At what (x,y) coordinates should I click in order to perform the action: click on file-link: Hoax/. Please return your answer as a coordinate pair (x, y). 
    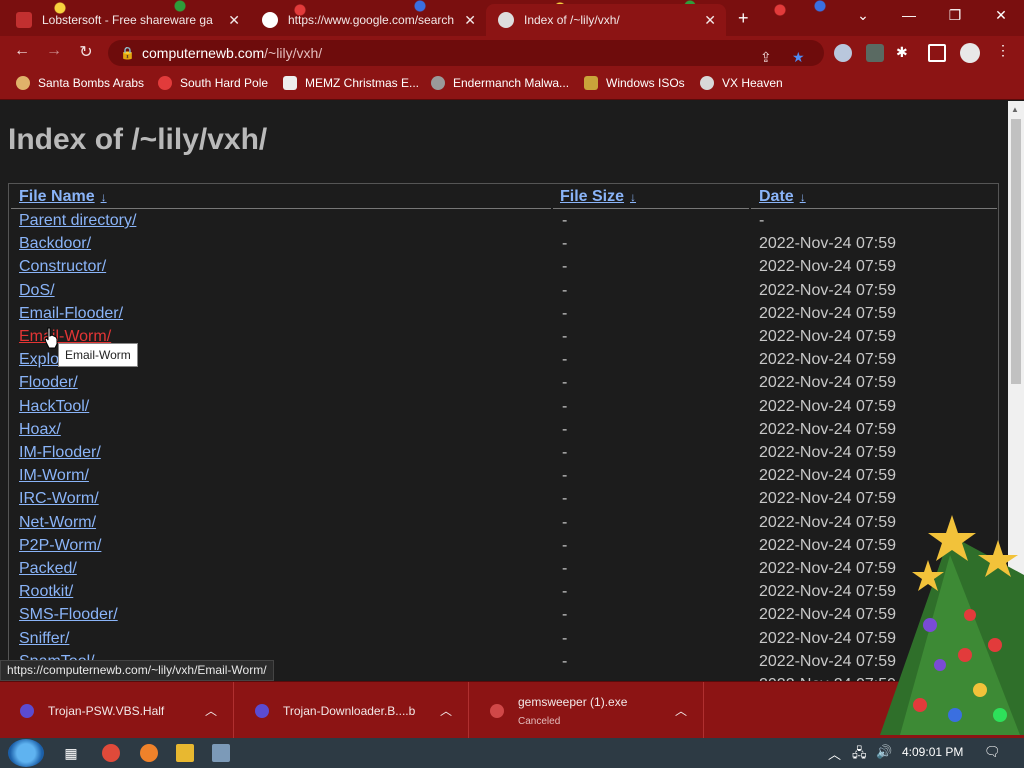
    Looking at the image, I should click on (40, 430).